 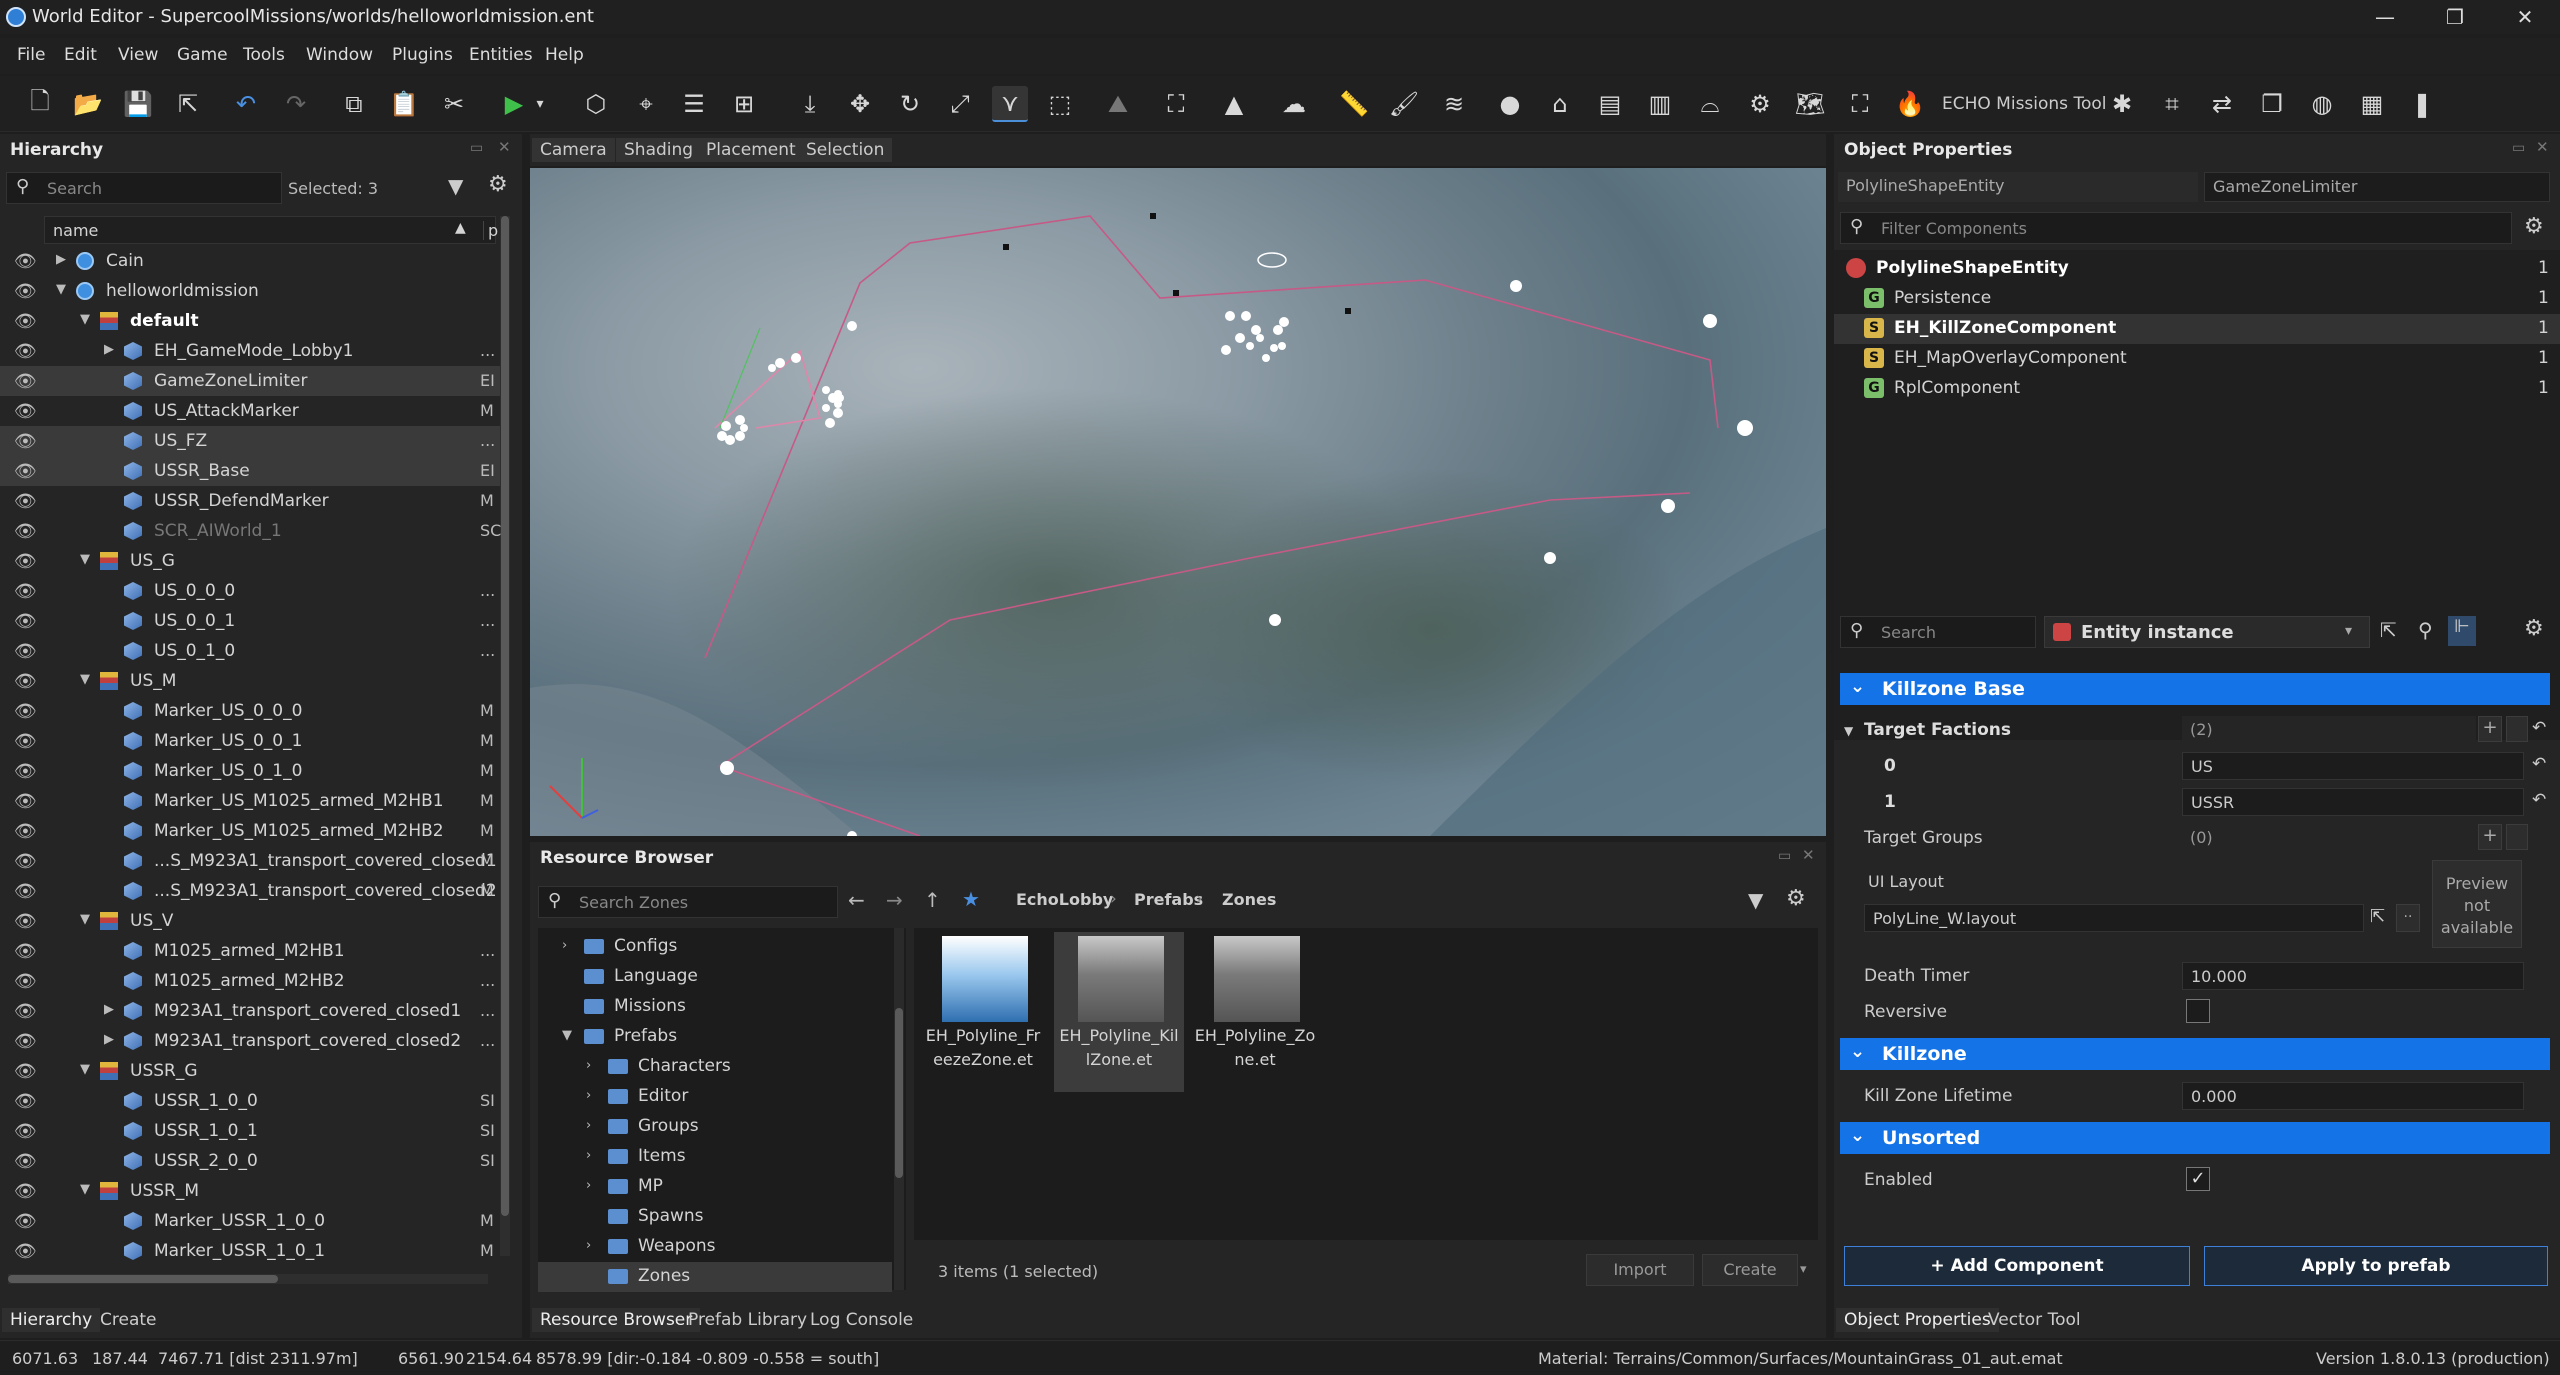 What do you see at coordinates (296, 104) in the screenshot?
I see `redo-icon: ↷` at bounding box center [296, 104].